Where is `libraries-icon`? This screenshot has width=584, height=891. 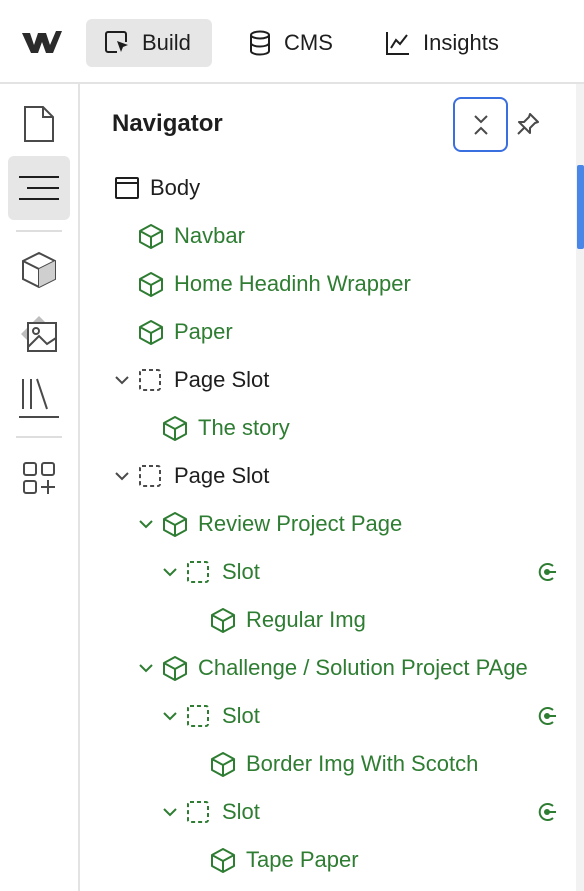 libraries-icon is located at coordinates (39, 398).